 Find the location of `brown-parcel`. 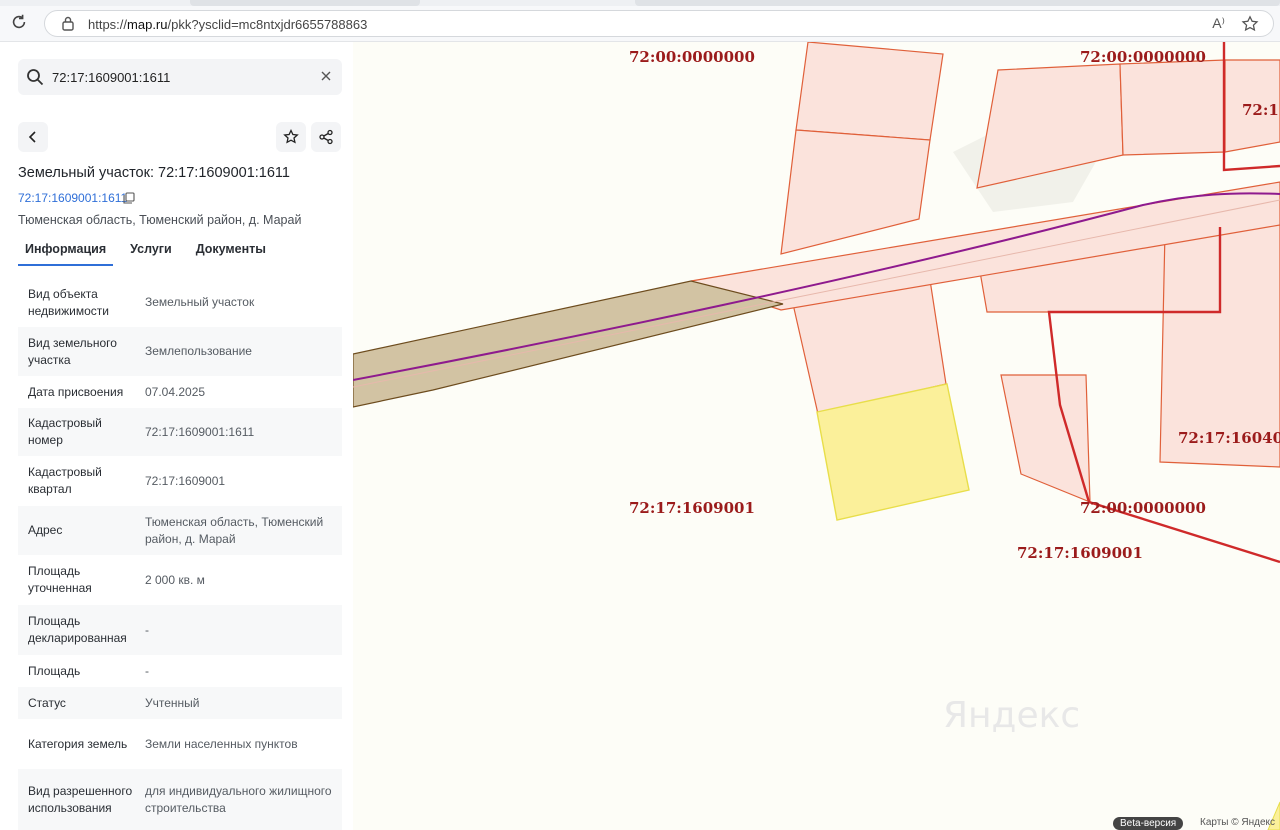

brown-parcel is located at coordinates (568, 344).